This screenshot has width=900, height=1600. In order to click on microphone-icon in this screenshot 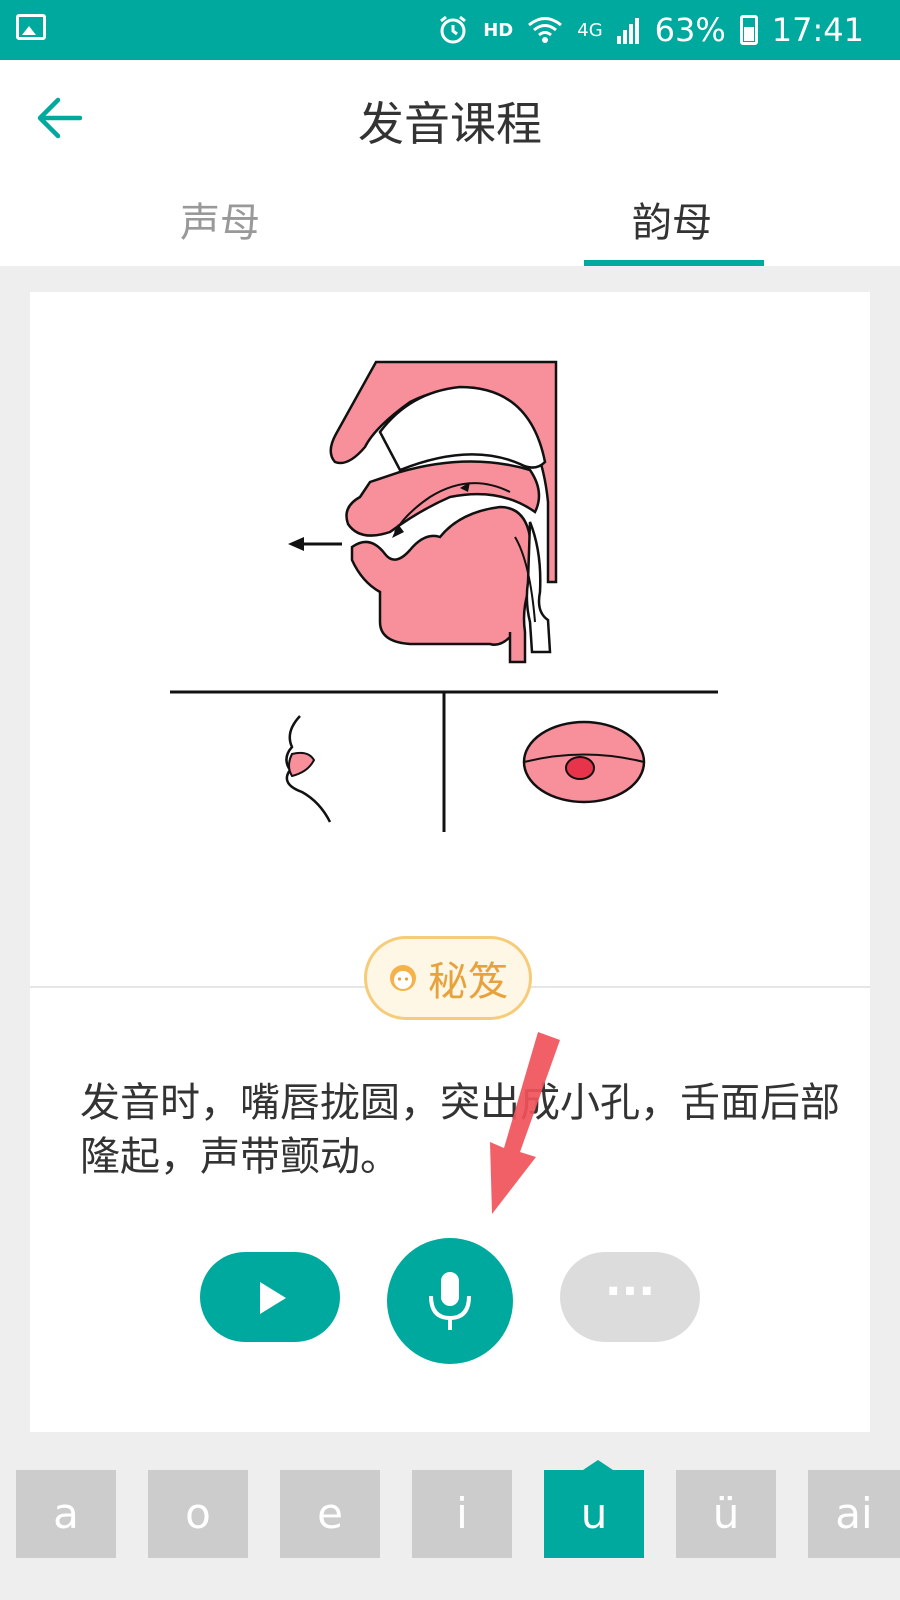, I will do `click(450, 1301)`.